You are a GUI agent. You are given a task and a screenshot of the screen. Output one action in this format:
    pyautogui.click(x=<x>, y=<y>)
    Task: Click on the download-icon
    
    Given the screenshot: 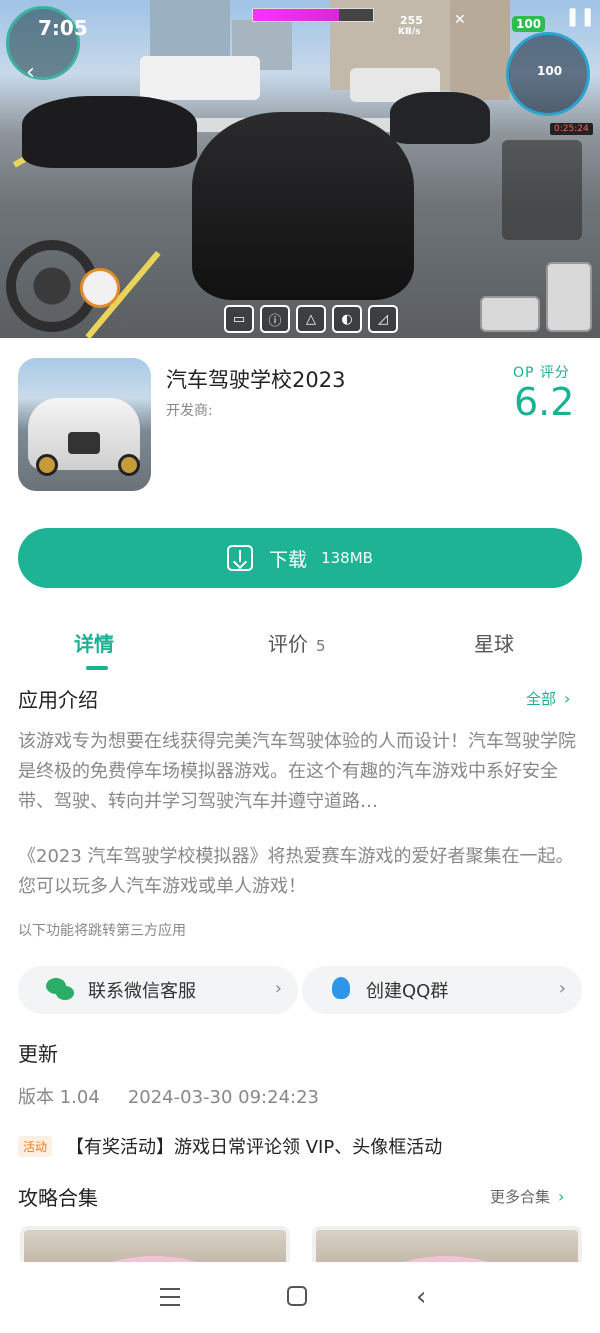 What is the action you would take?
    pyautogui.click(x=240, y=558)
    